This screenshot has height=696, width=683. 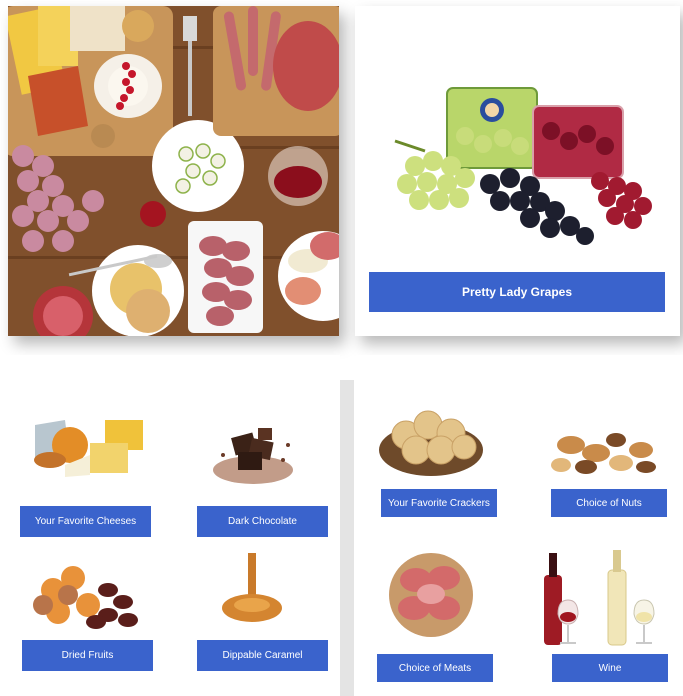 What do you see at coordinates (85, 597) in the screenshot?
I see `dried-fruits-image` at bounding box center [85, 597].